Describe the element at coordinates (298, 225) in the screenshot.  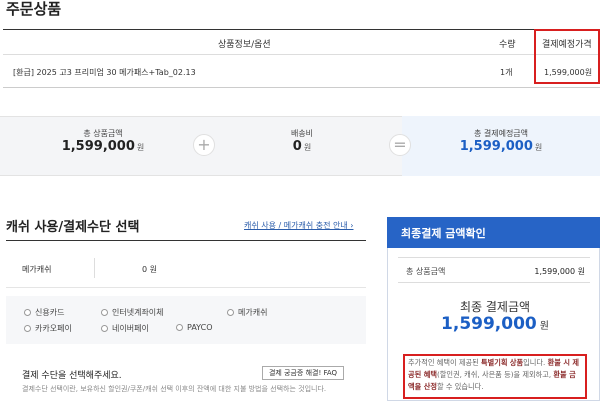
I see `cash-charge-guide-link: 캐쉬 사용 / 메가캐쉬 충전 안내 ›` at that location.